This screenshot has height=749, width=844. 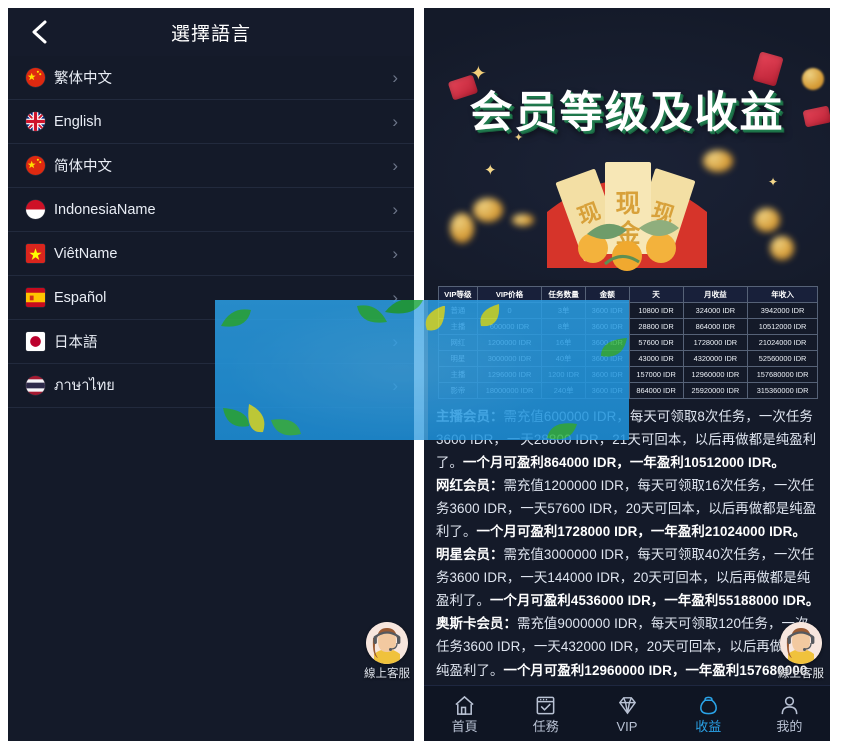 I want to click on col-header: 年收入, so click(x=782, y=294).